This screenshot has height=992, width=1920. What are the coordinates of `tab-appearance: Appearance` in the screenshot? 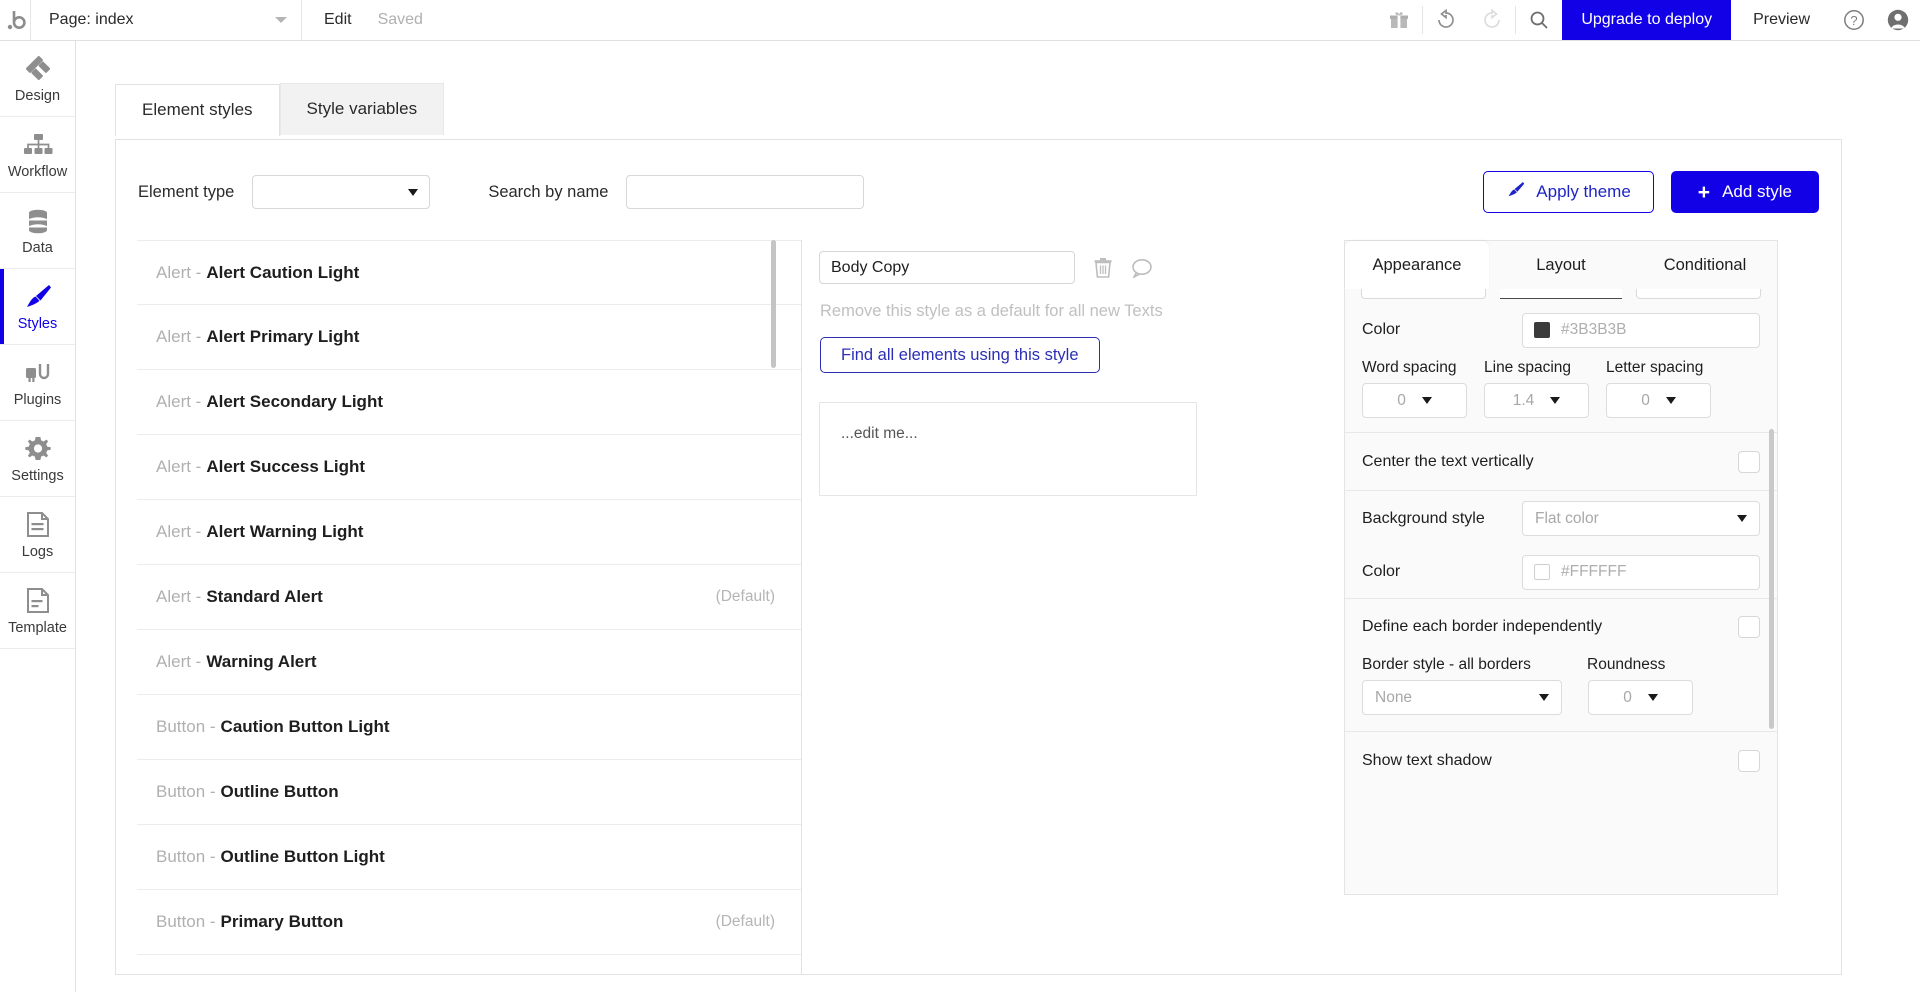 It's located at (1417, 265).